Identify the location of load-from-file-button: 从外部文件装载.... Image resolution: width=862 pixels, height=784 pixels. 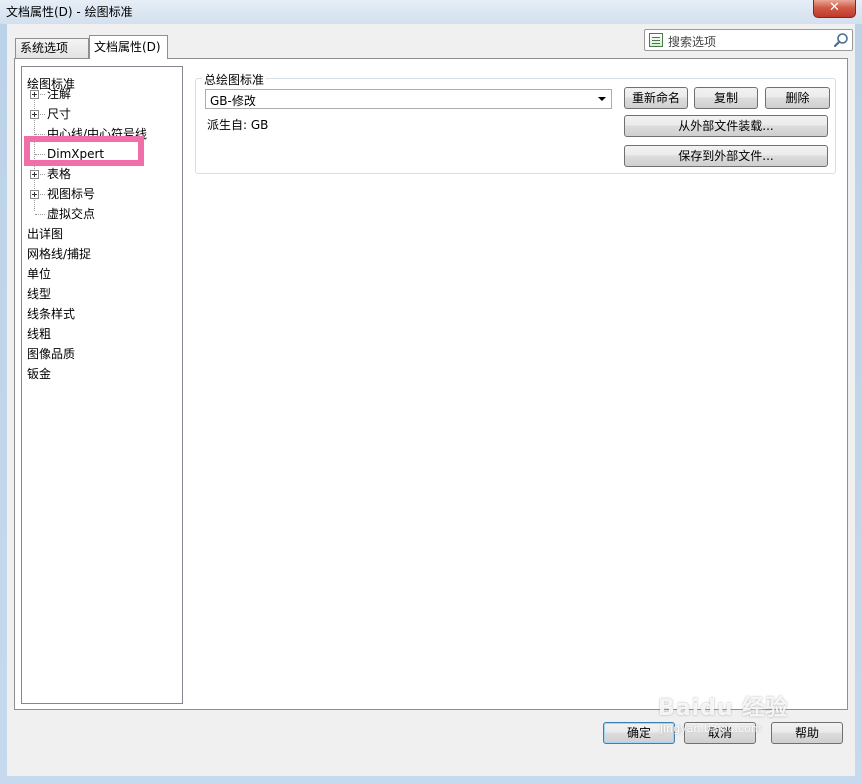
(726, 126).